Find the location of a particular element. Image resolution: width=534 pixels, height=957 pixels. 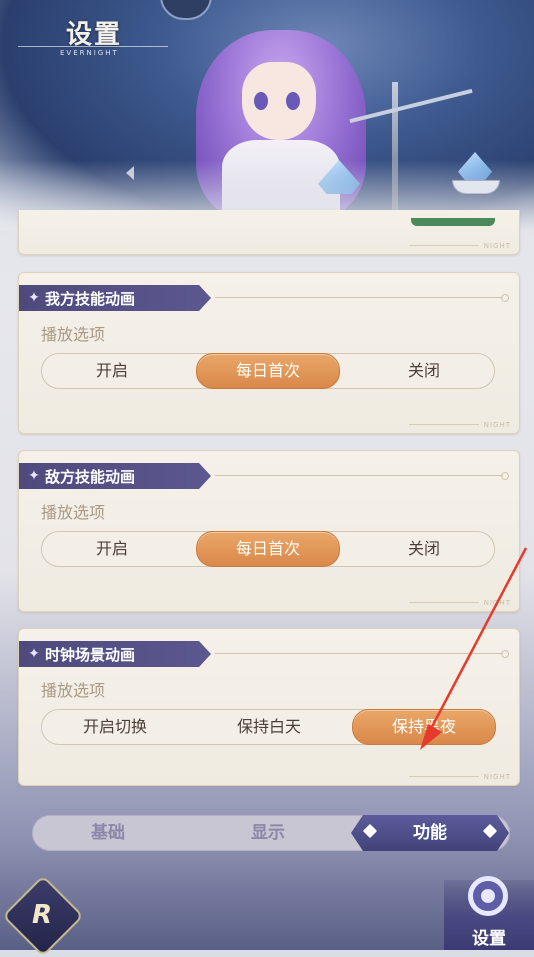

tab-function: 功能 is located at coordinates (430, 833).